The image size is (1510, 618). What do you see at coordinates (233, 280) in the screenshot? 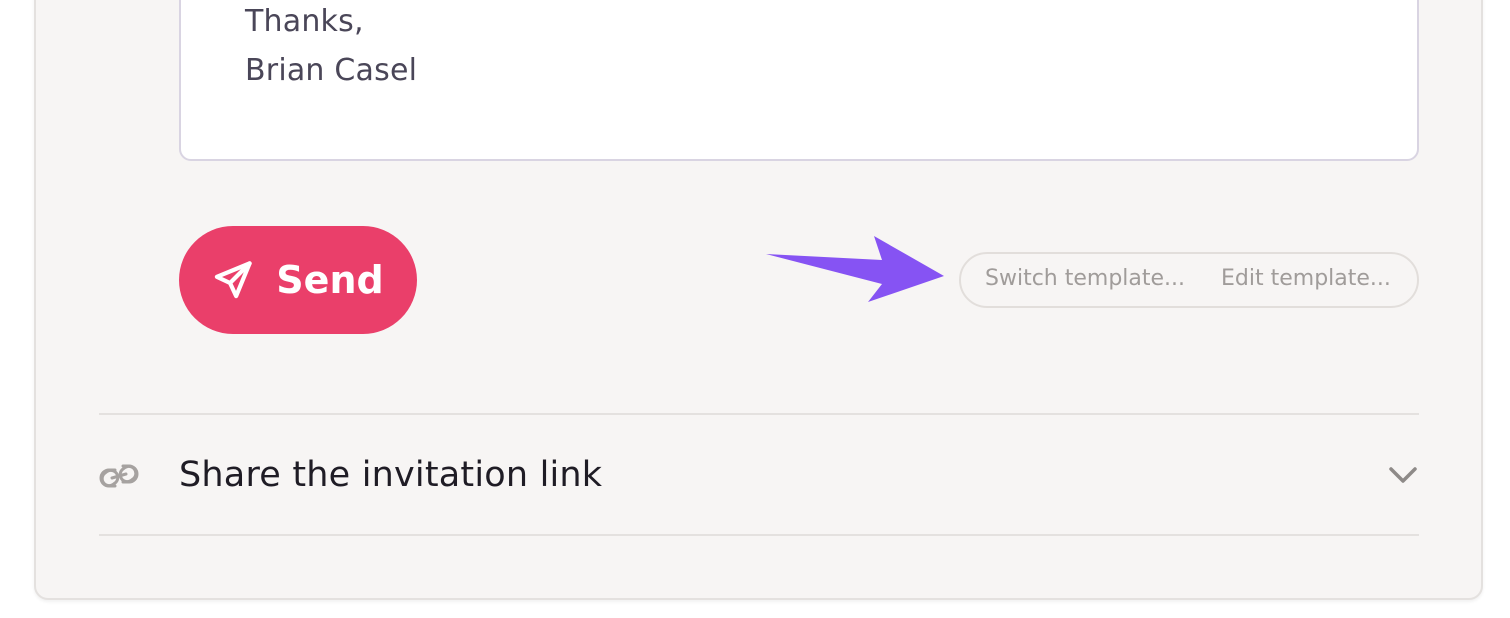
I see `paper-plane-icon` at bounding box center [233, 280].